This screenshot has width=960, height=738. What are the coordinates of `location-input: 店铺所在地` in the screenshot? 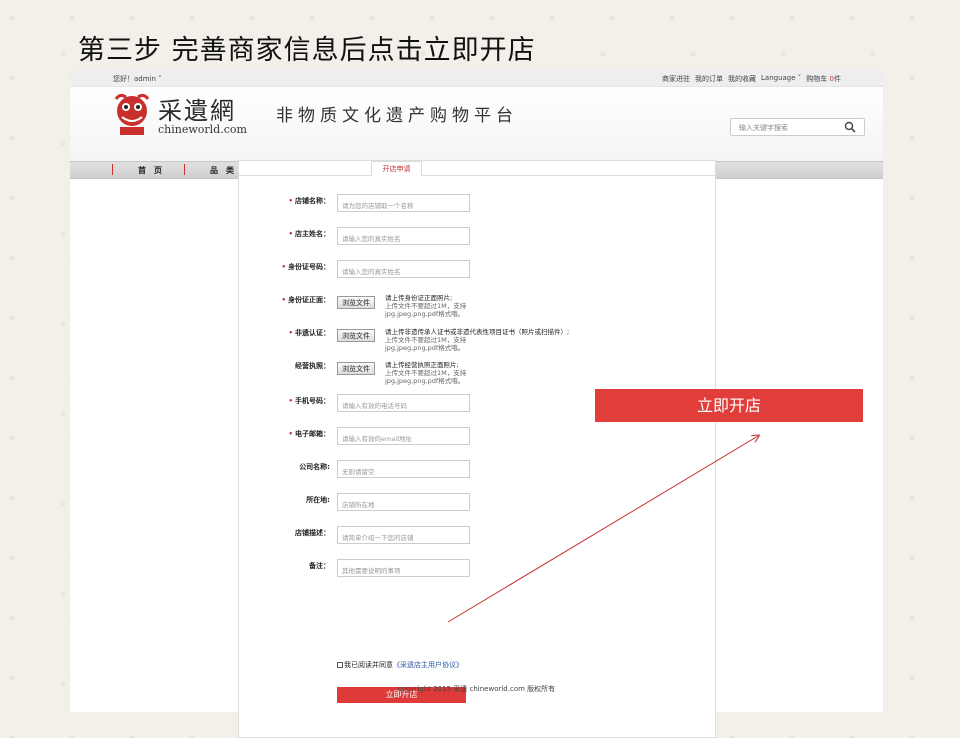 It's located at (403, 502).